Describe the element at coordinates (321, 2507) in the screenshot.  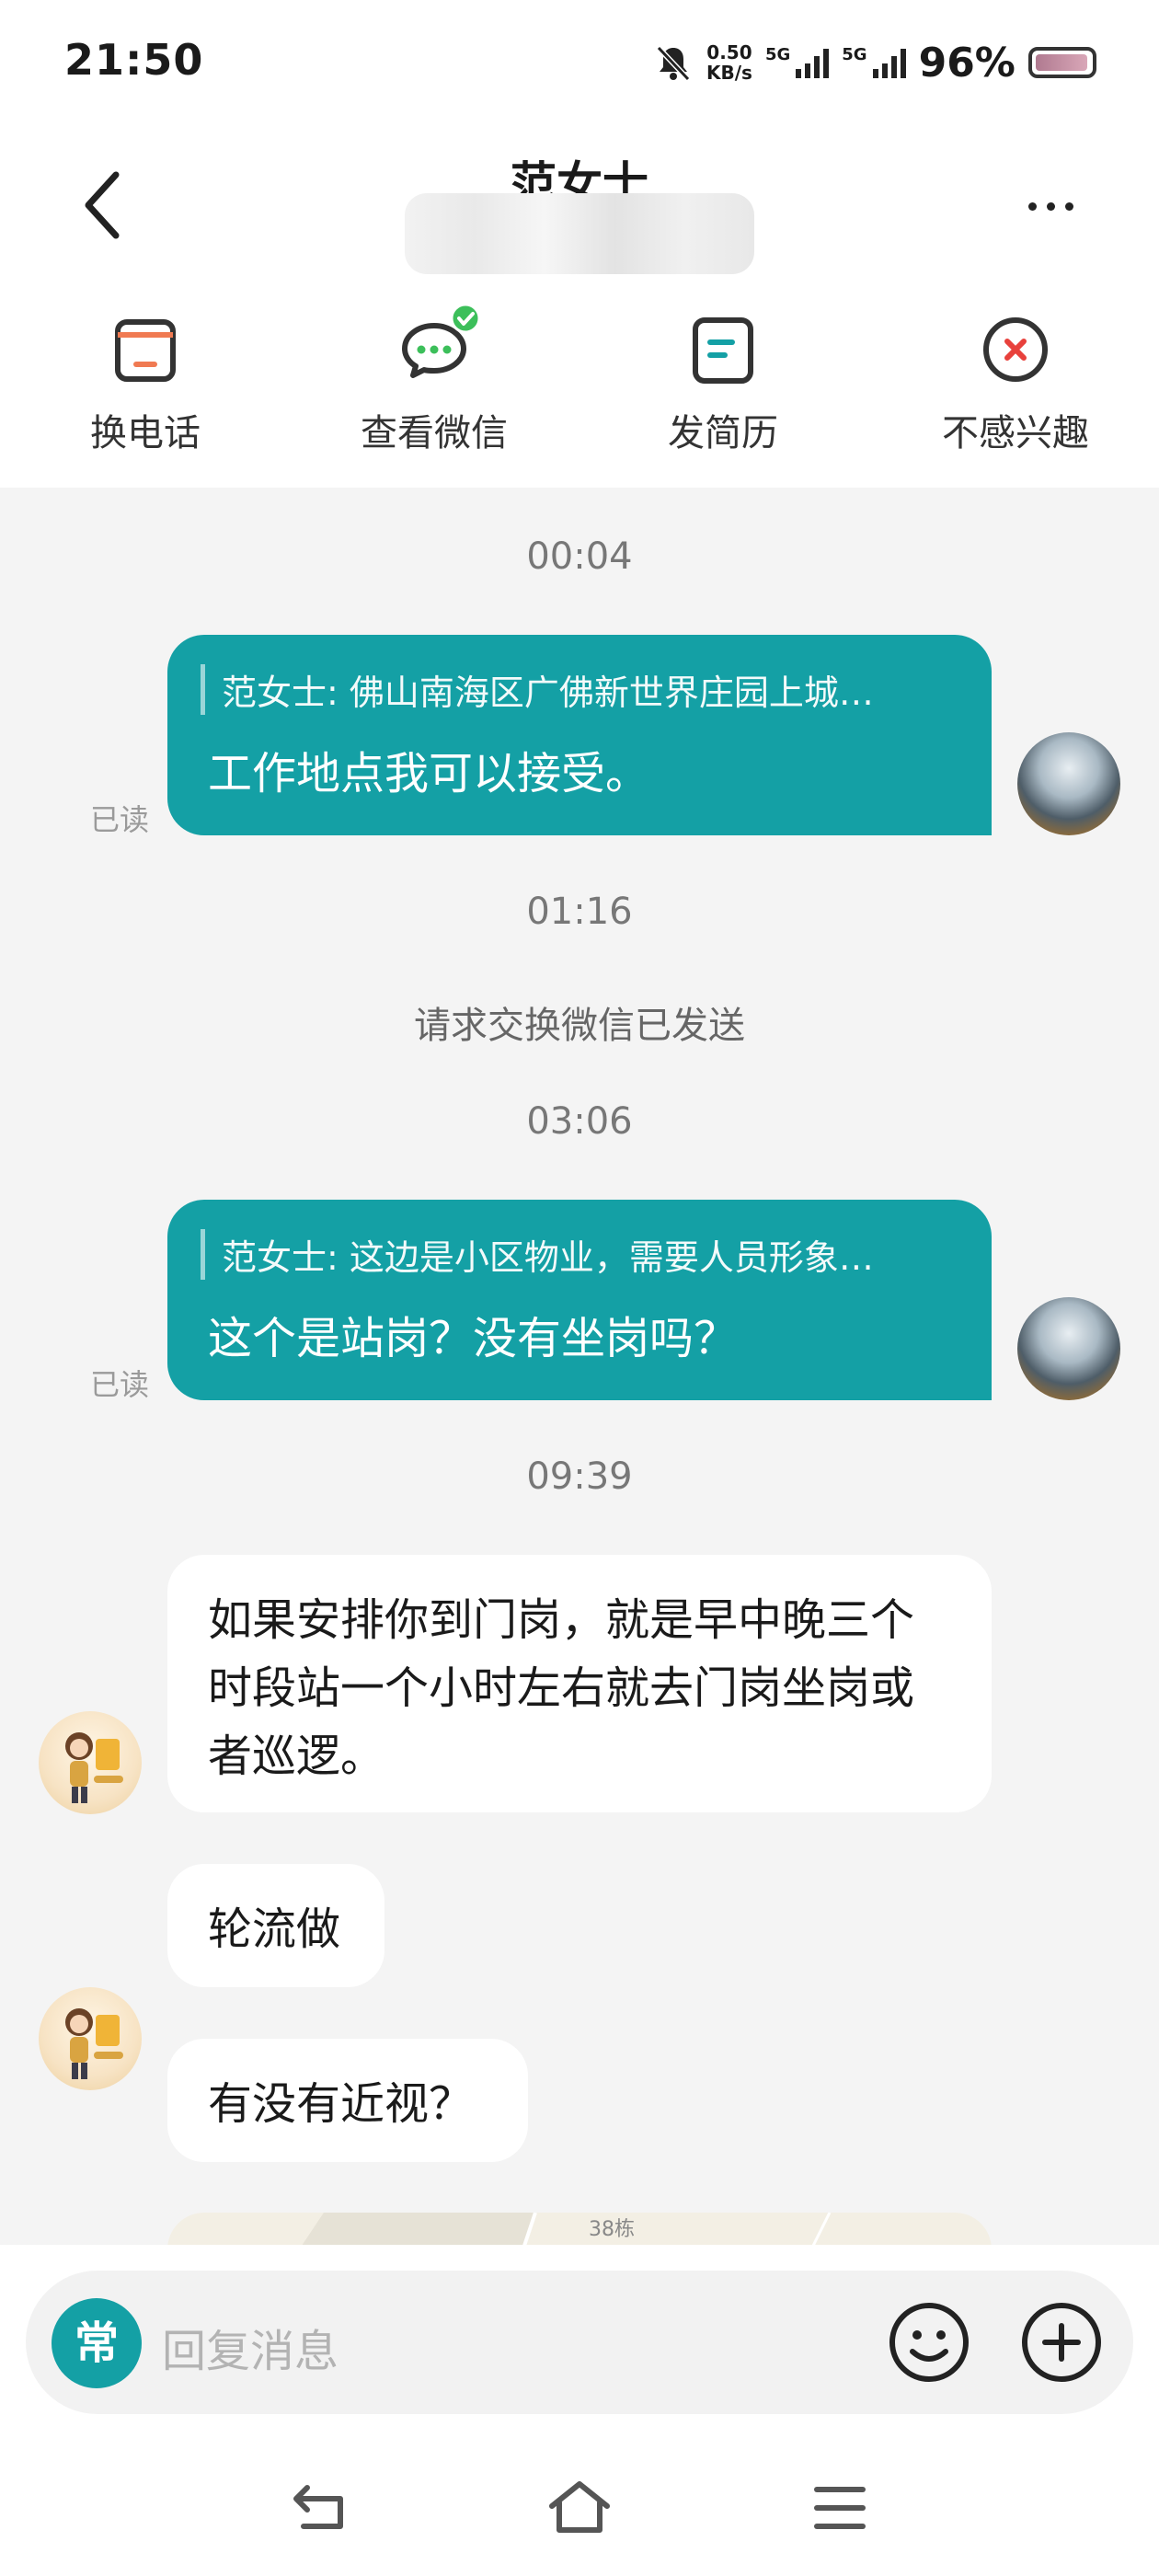
I see `nav-back-icon` at that location.